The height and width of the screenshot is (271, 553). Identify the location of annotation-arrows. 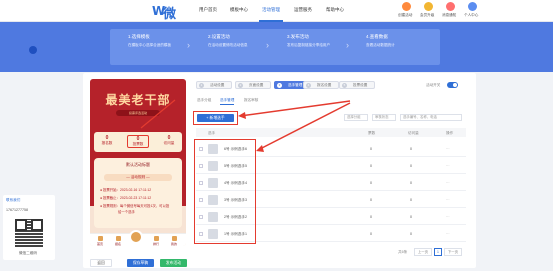
(245, 125).